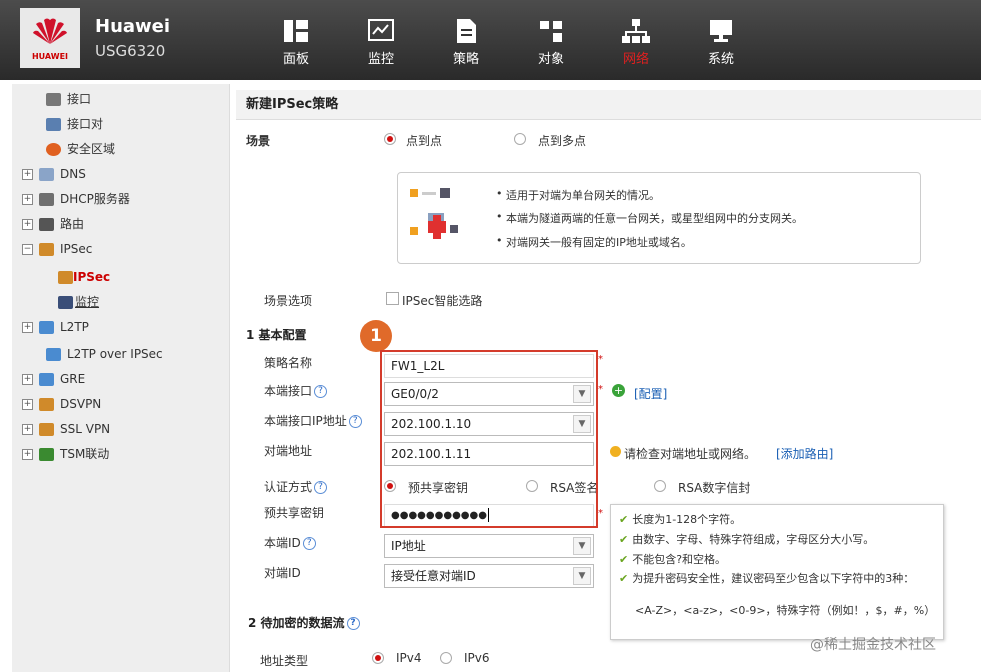  I want to click on dhcp-icon, so click(46, 199).